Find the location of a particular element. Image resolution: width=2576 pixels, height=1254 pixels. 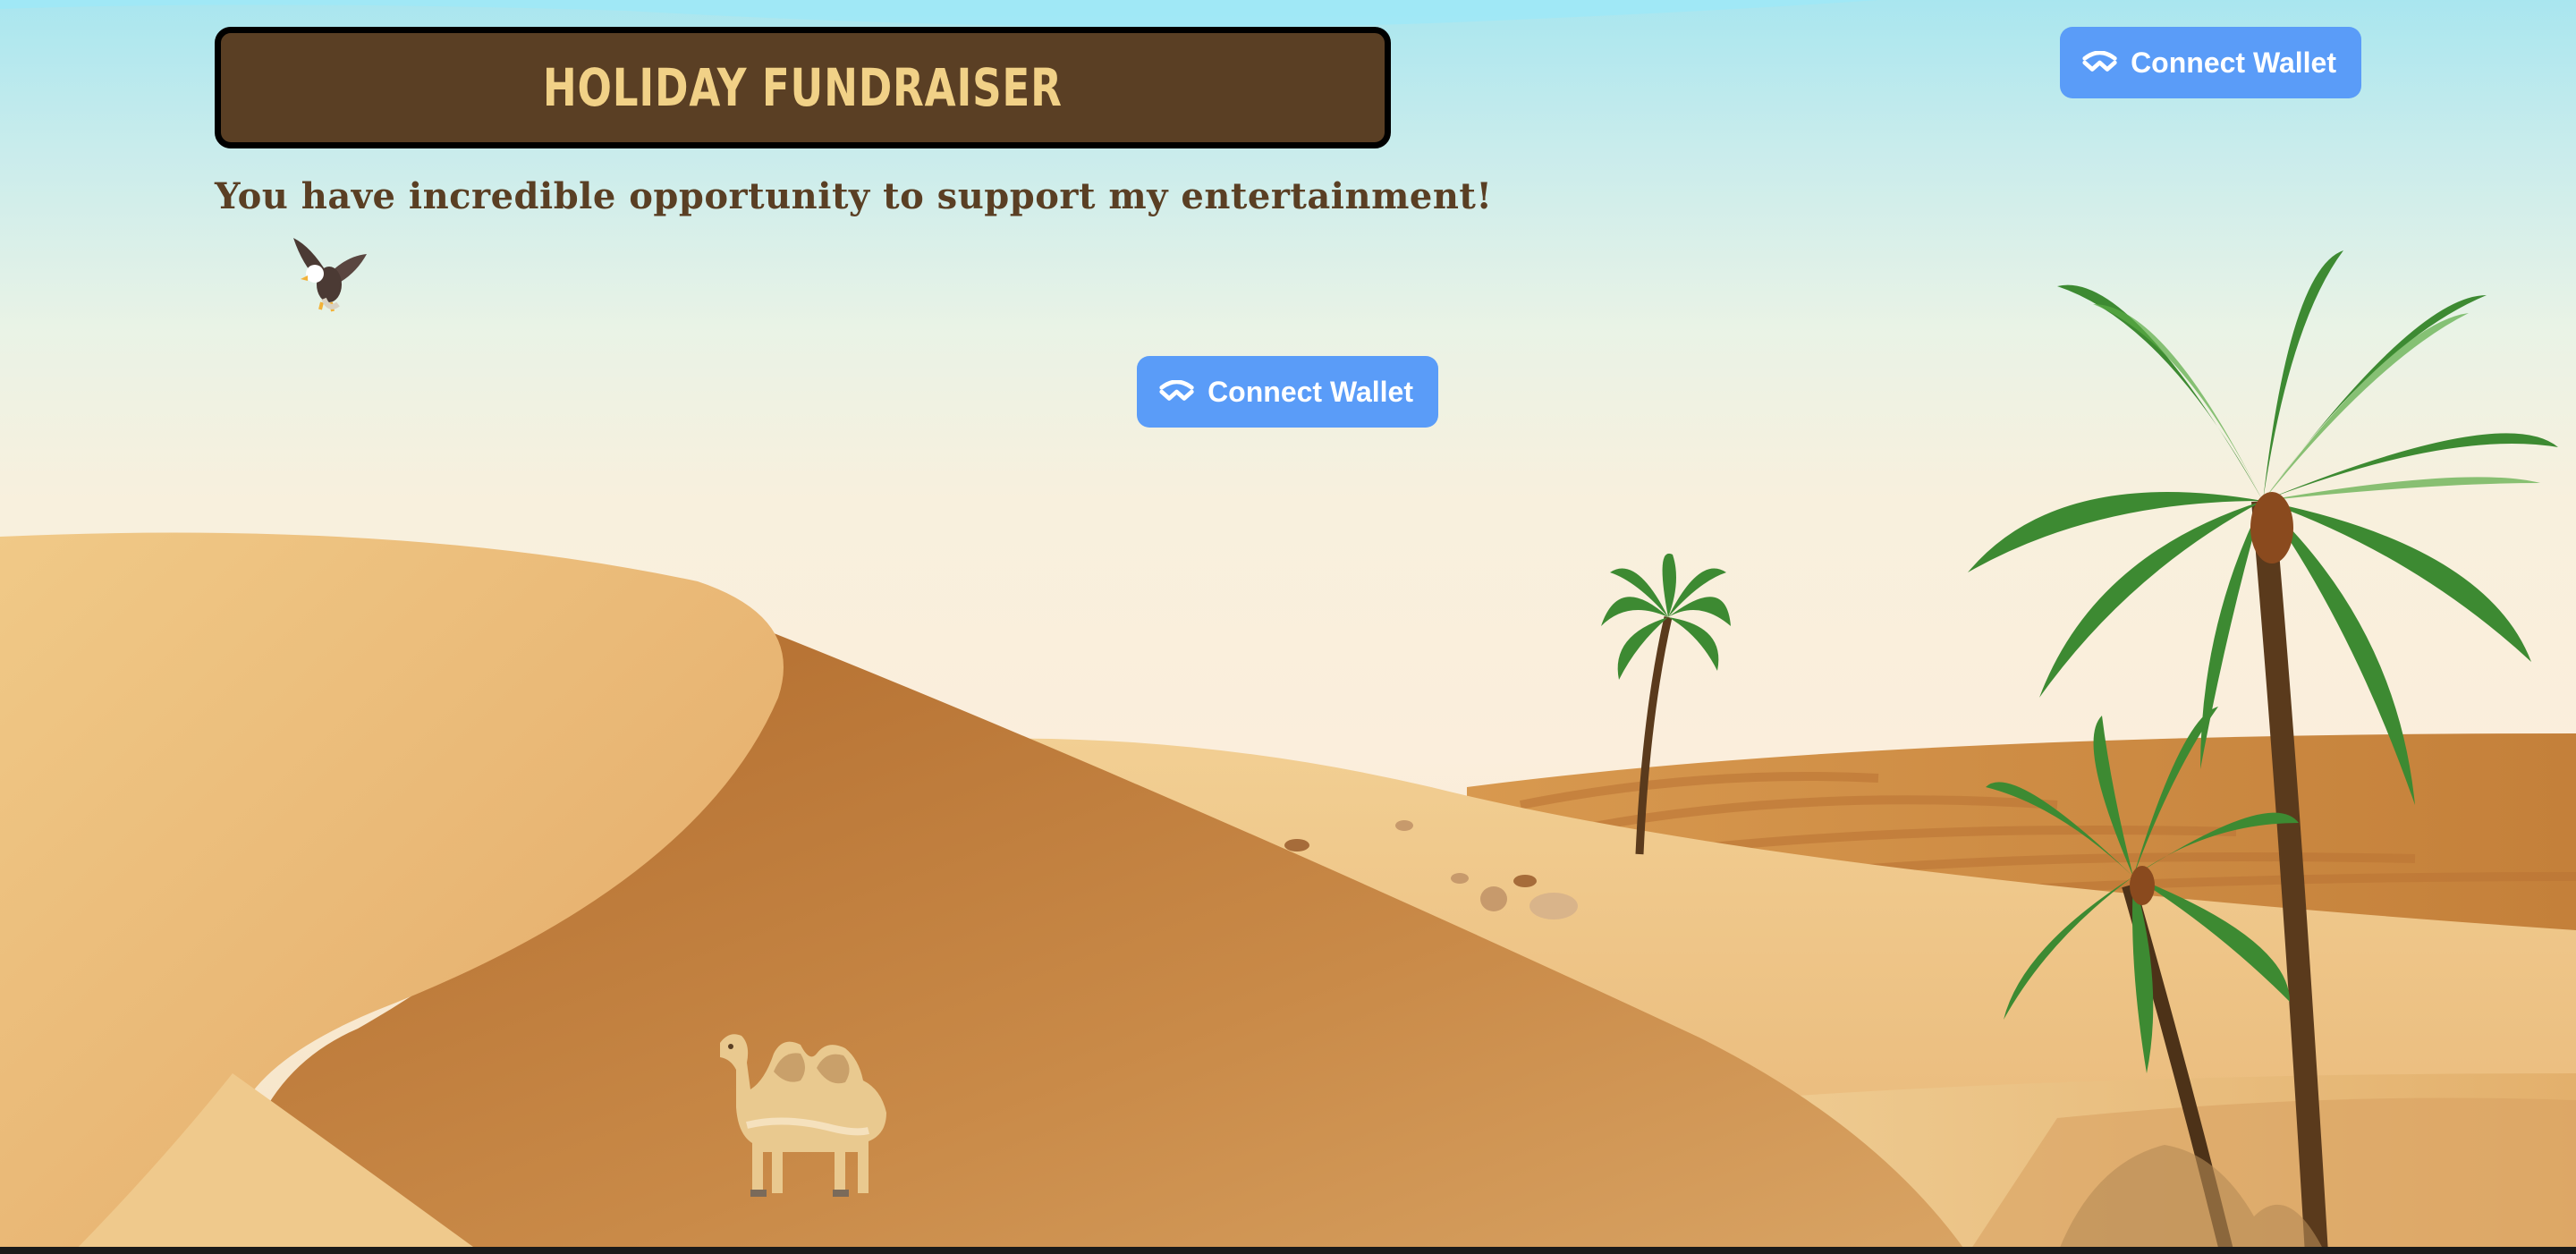

page-title: HOLIDAY FUNDRAISER is located at coordinates (803, 87).